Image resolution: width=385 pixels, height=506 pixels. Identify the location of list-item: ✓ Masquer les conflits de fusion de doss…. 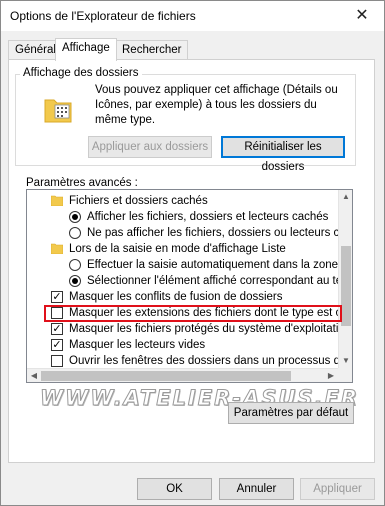
(182, 297).